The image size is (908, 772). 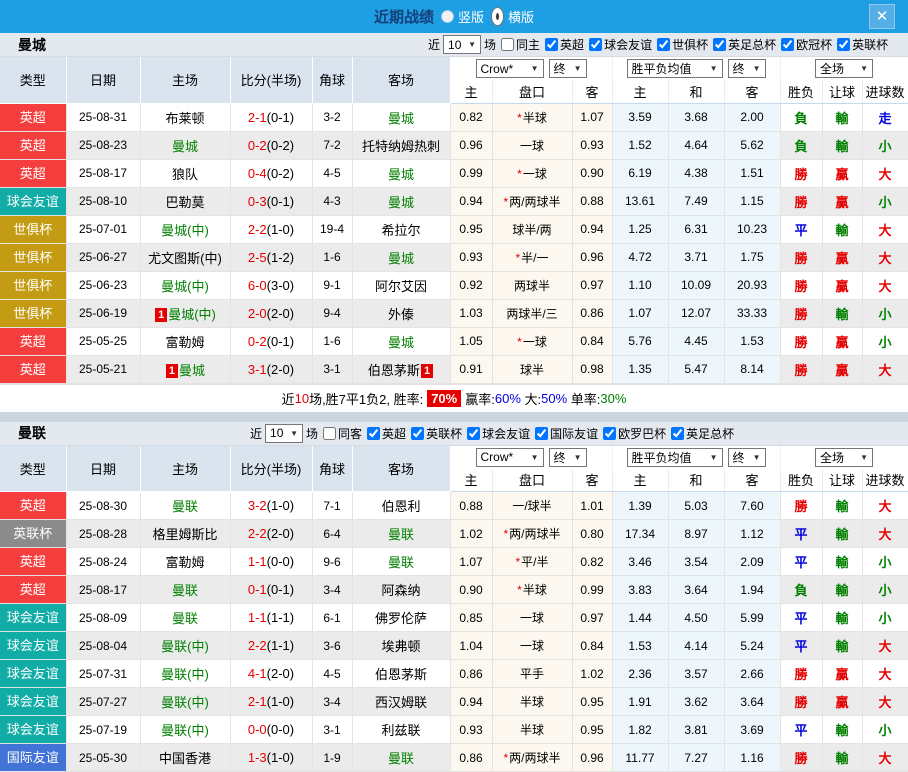 I want to click on avg-away-cell: 1.15, so click(x=752, y=201).